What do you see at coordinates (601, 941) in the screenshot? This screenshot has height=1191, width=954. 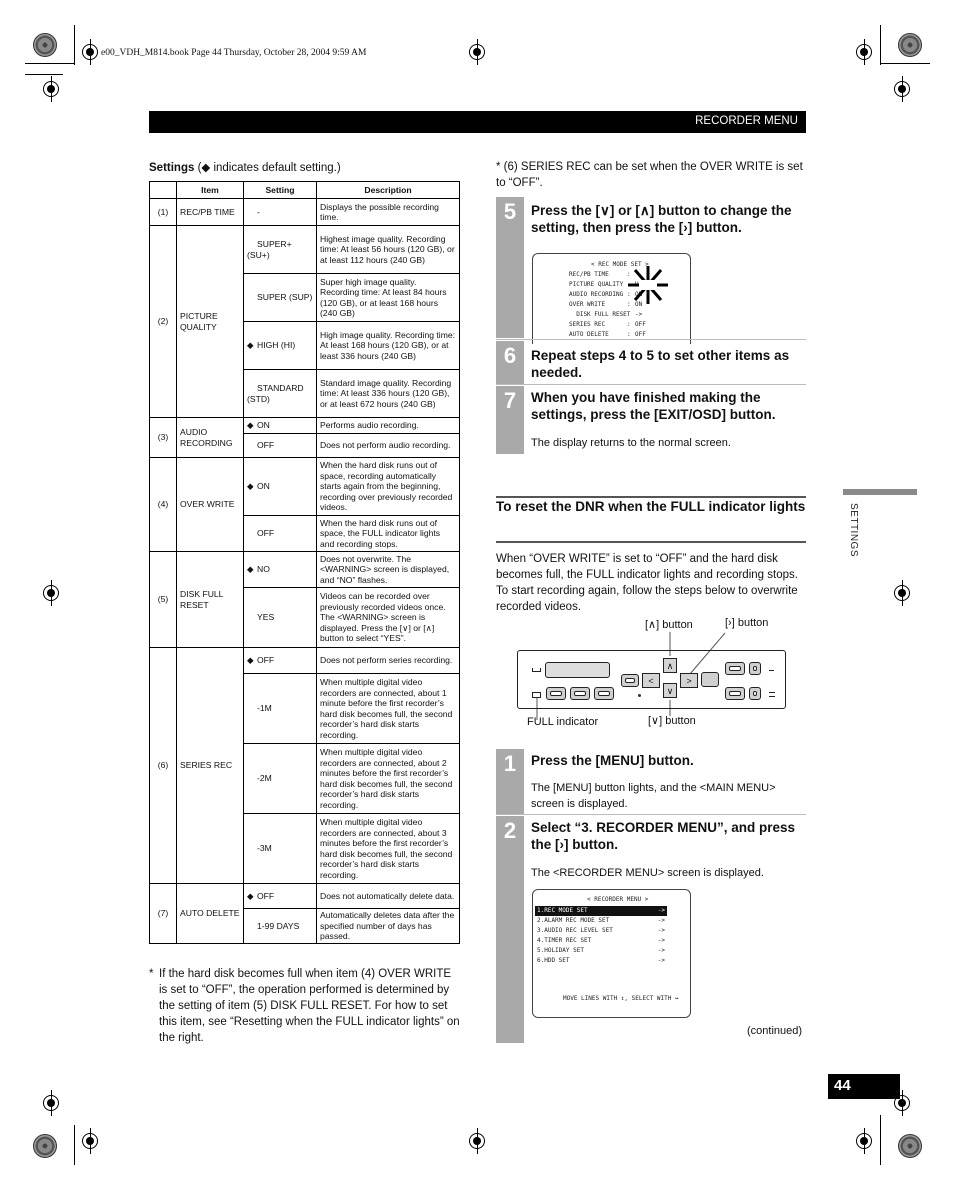 I see `menu-item: 4.TIMER REC SET ->` at bounding box center [601, 941].